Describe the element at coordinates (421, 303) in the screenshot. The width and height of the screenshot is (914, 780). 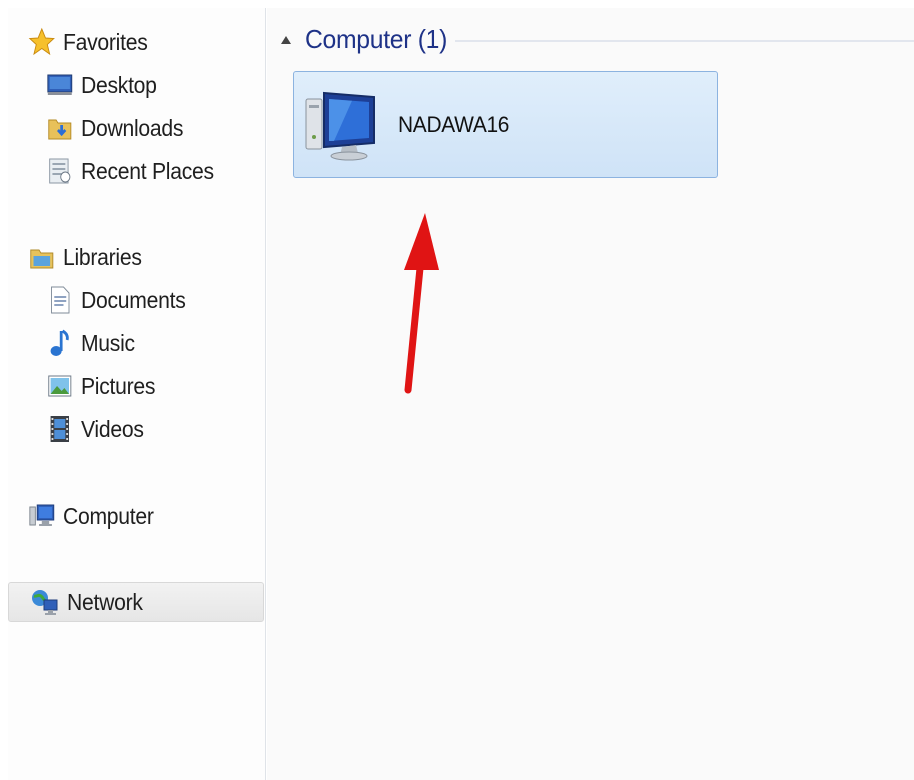
I see `red-arrow-icon` at that location.